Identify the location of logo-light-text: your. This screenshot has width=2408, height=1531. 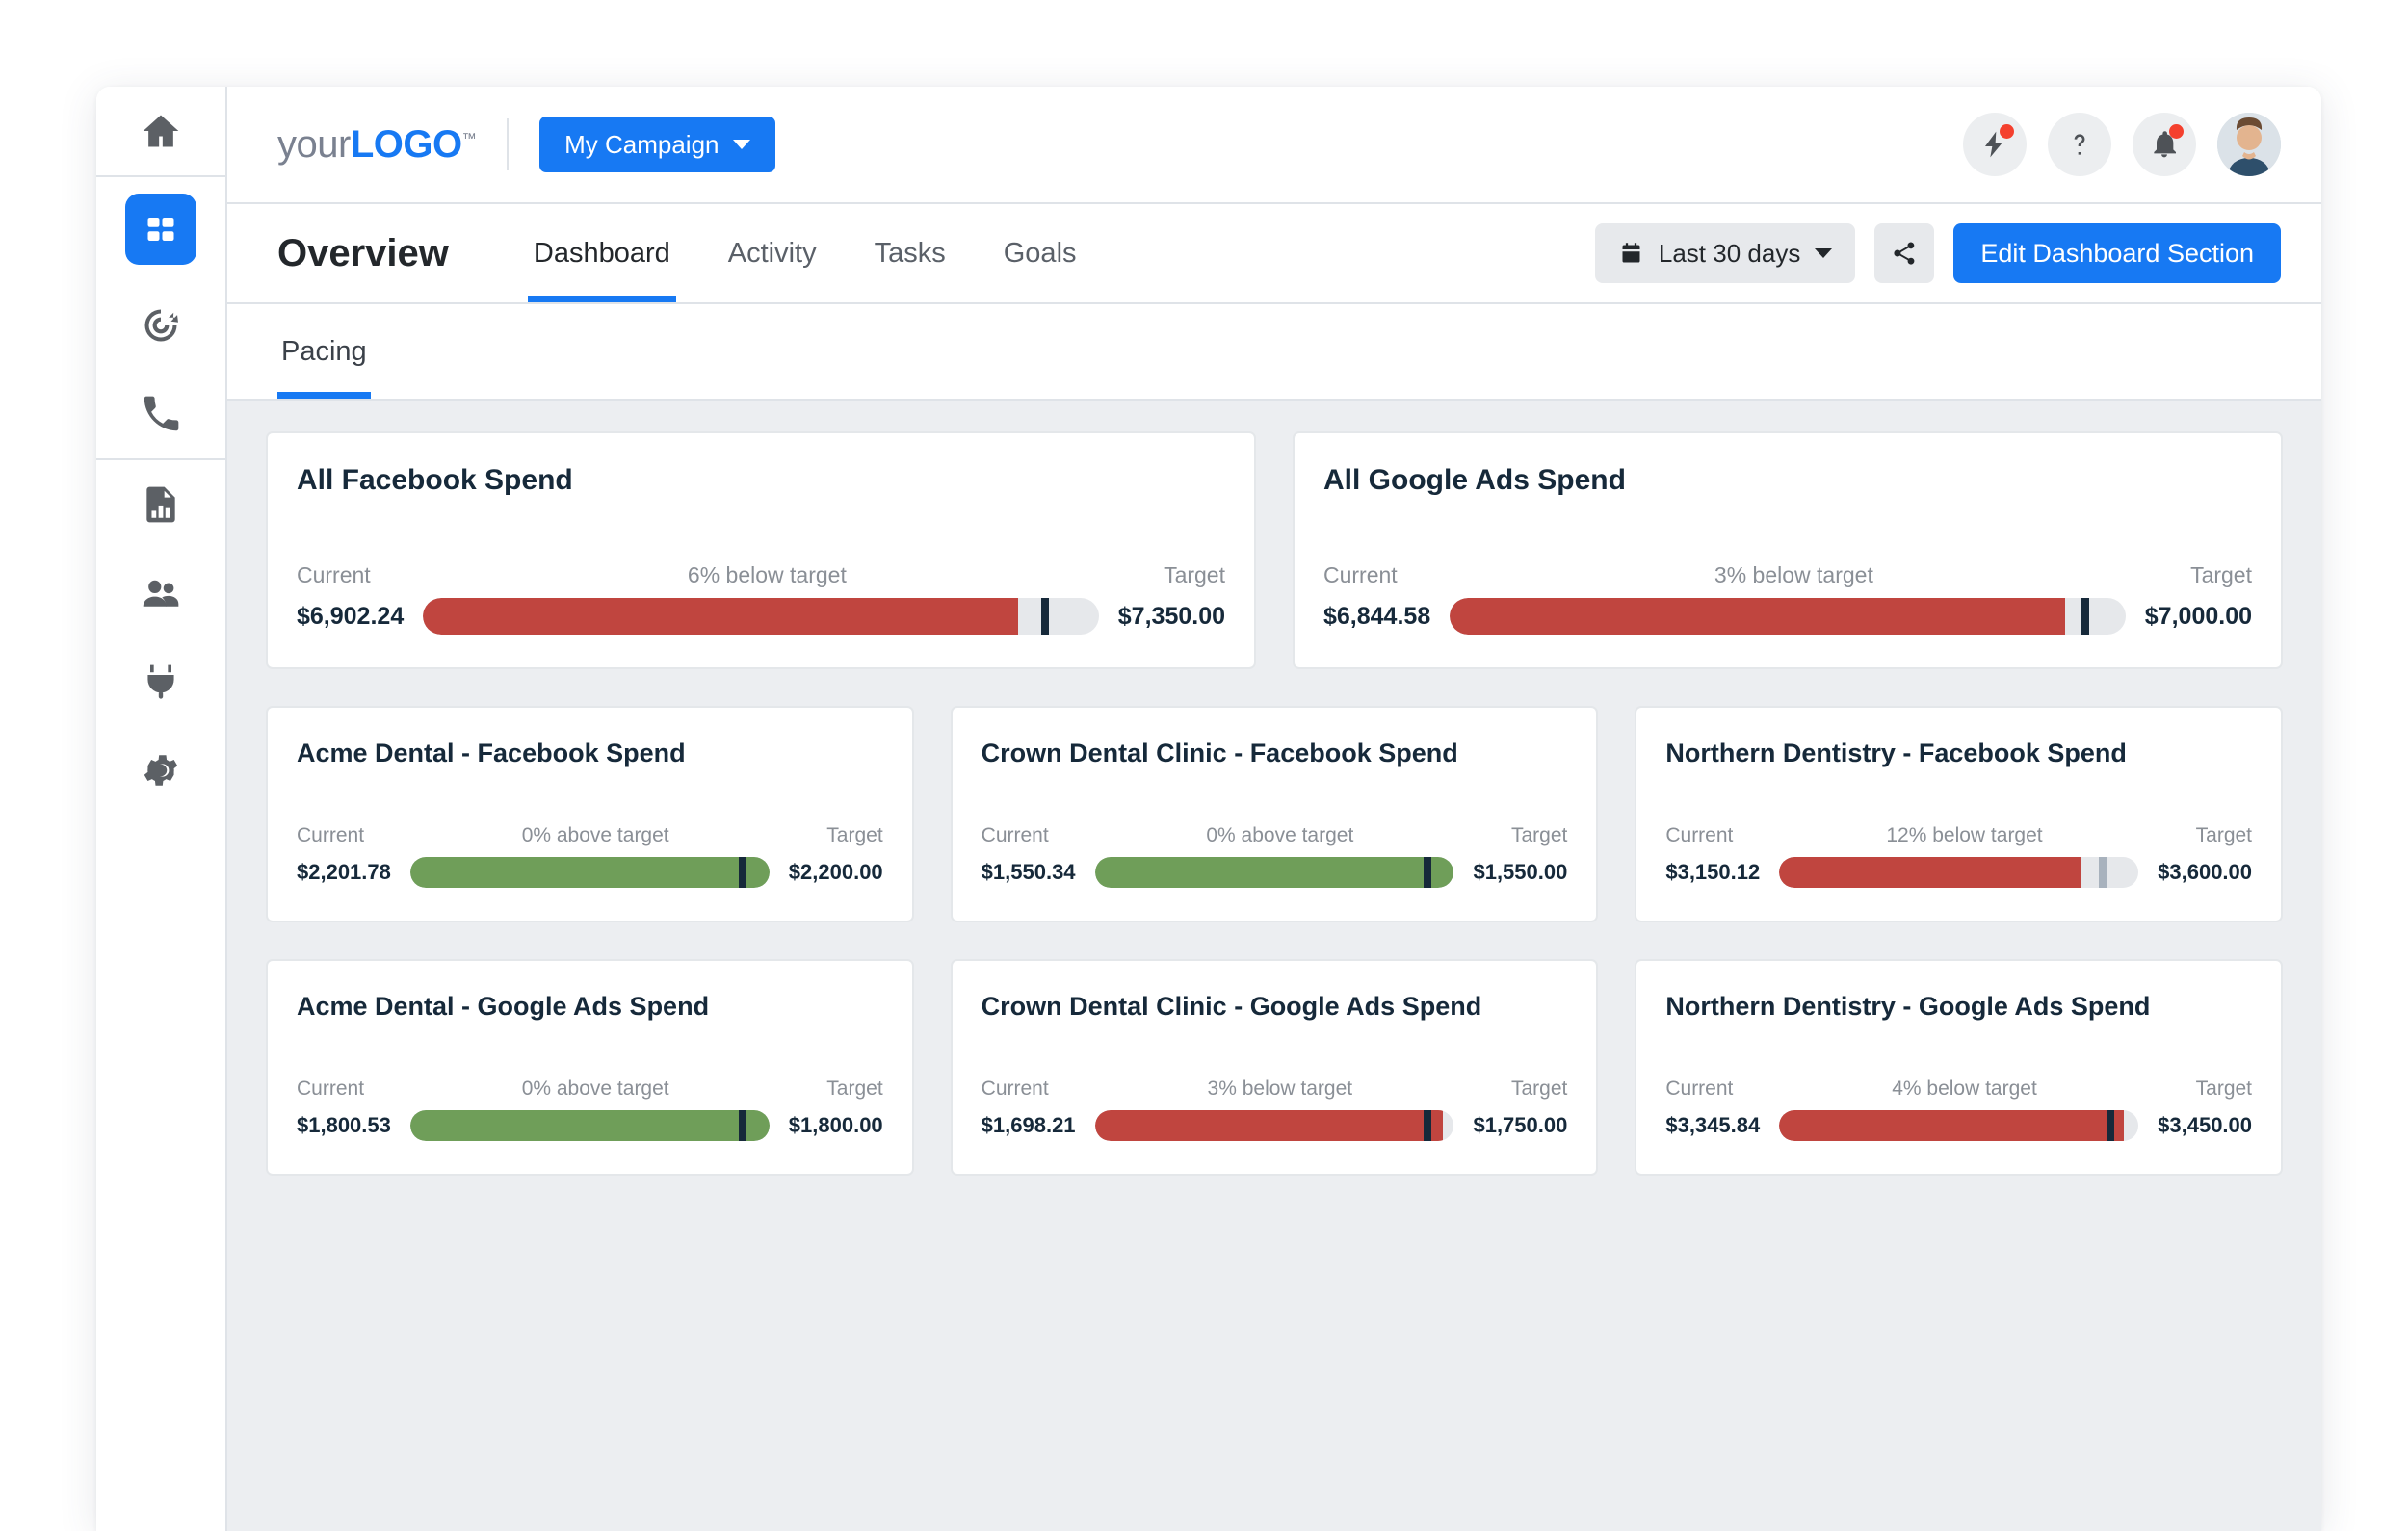
(314, 144).